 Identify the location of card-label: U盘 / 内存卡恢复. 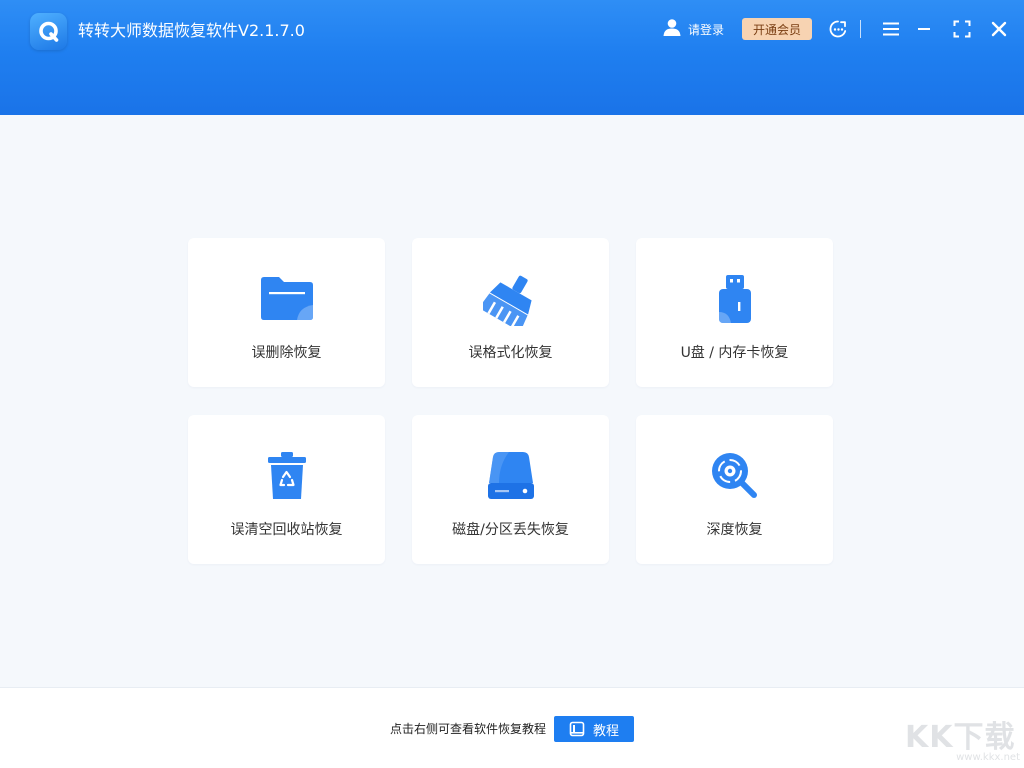
(734, 353).